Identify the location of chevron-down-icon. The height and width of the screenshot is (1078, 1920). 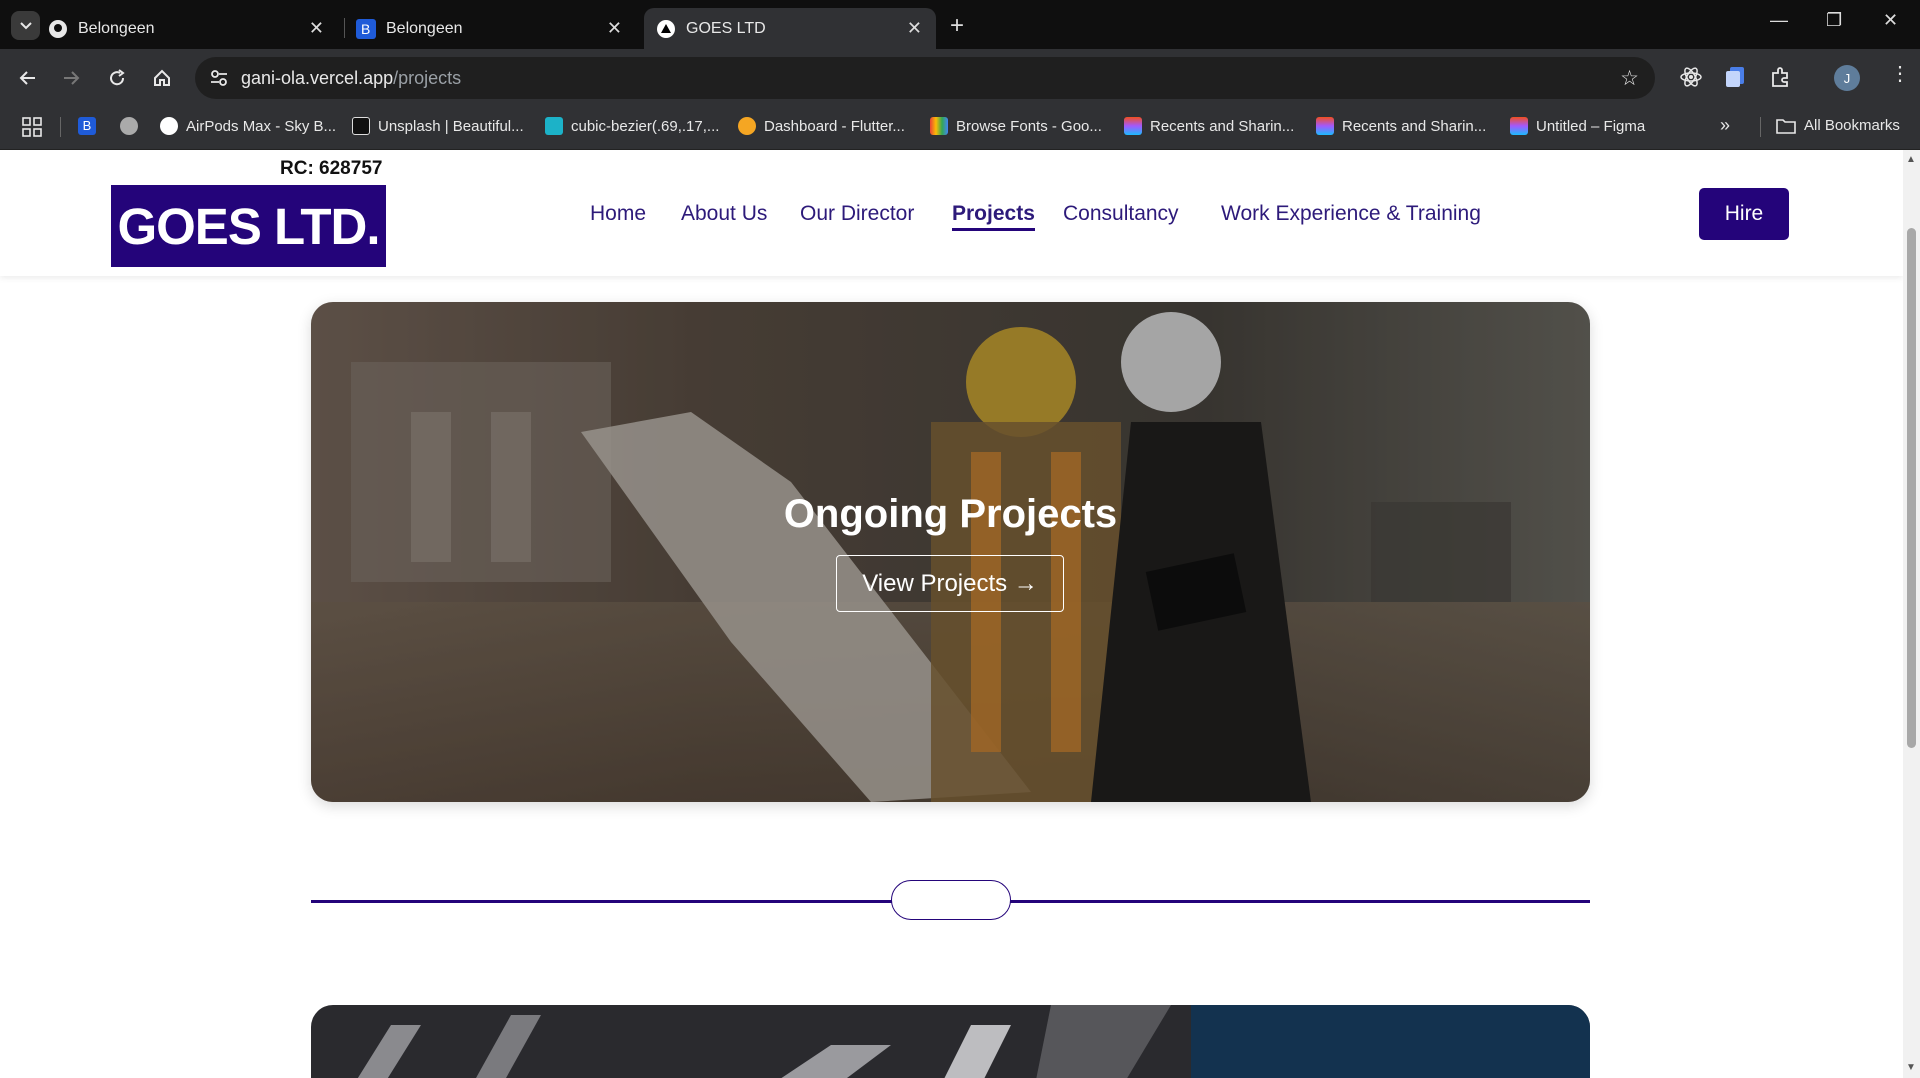
(25, 25).